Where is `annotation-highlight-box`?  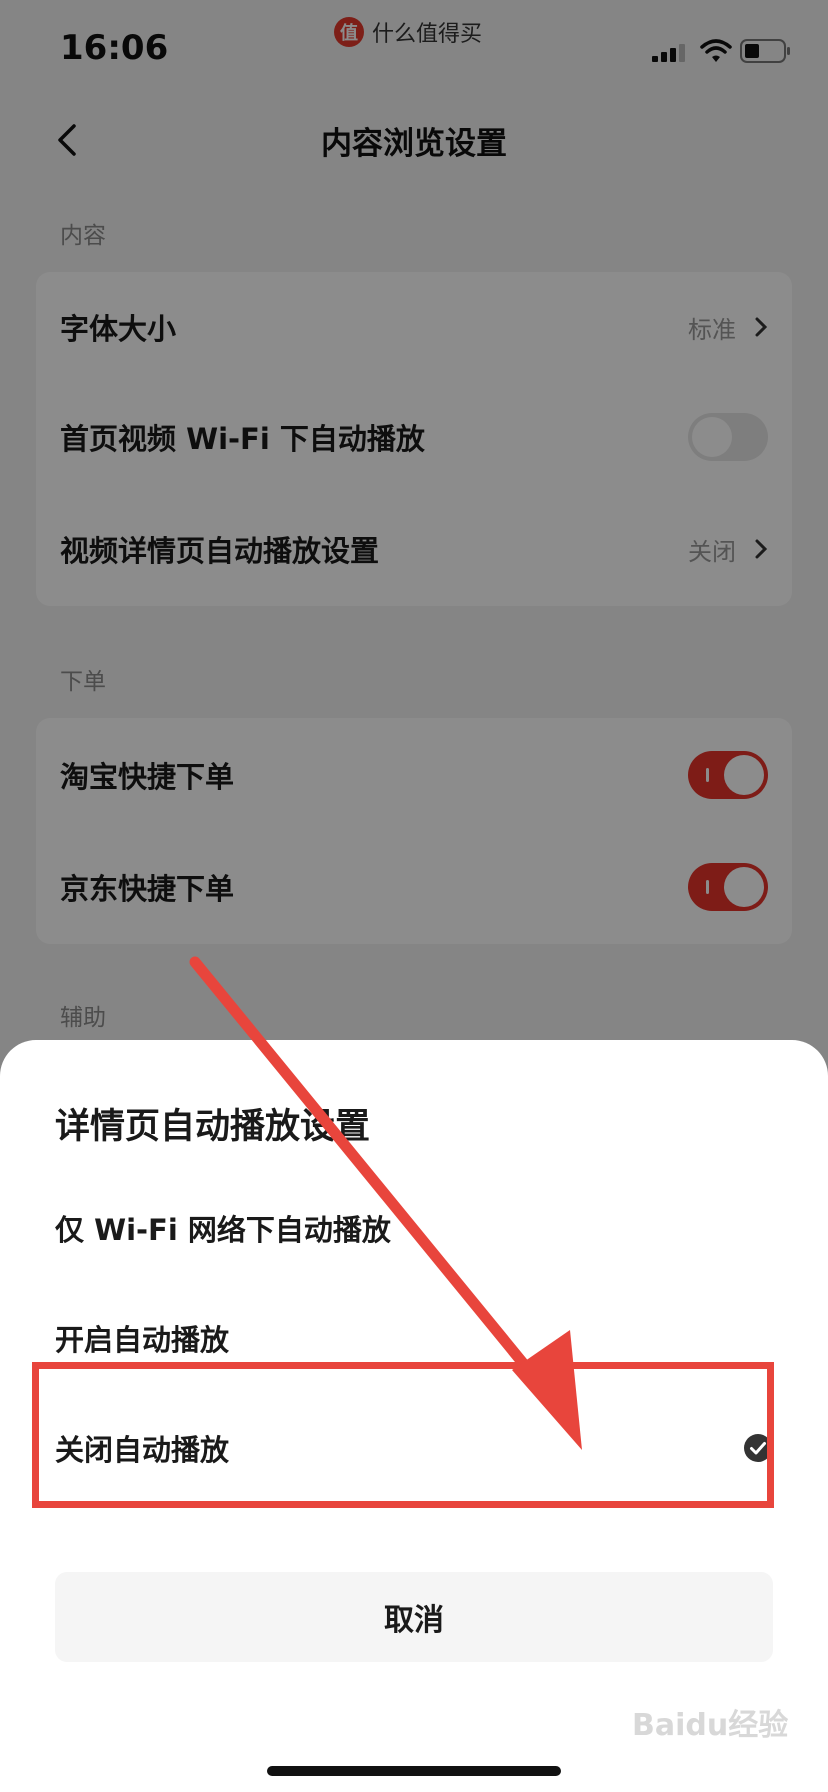
annotation-highlight-box is located at coordinates (403, 1435).